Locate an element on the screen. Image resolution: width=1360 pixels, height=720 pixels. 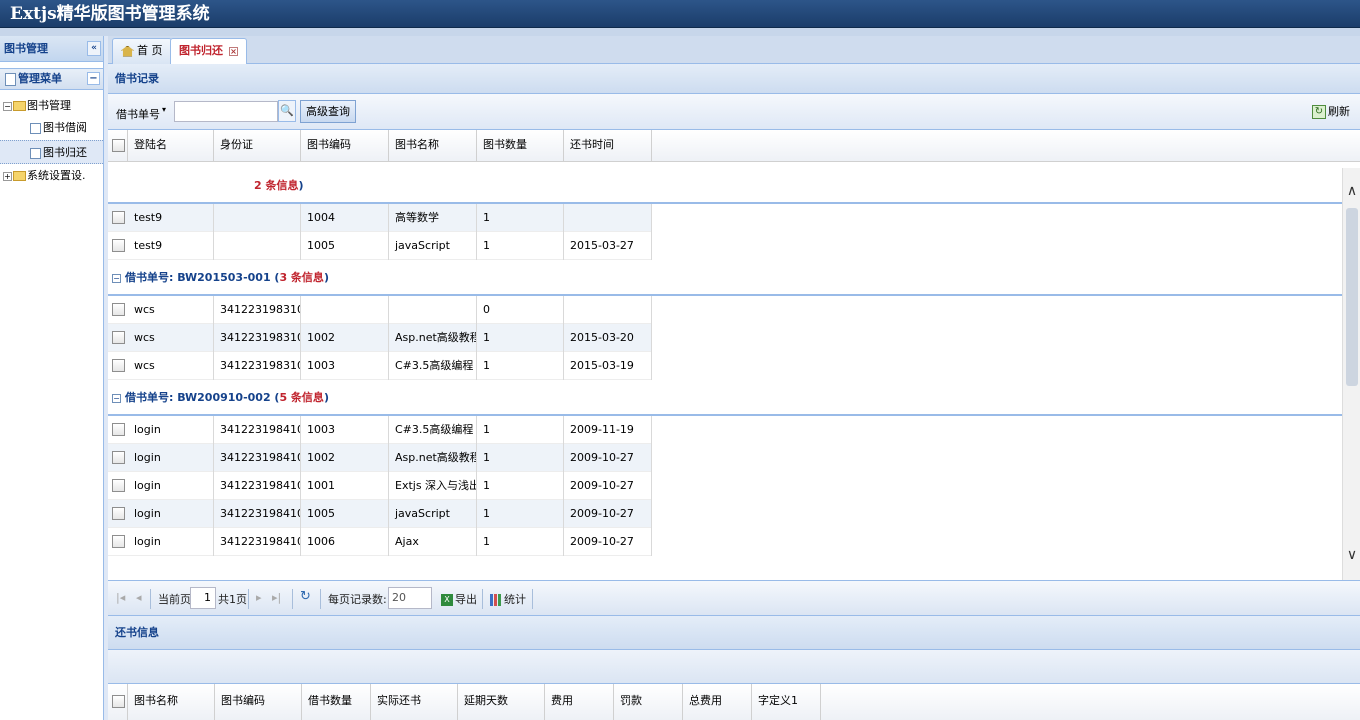
column-header: 登陆名 is located at coordinates (171, 146).